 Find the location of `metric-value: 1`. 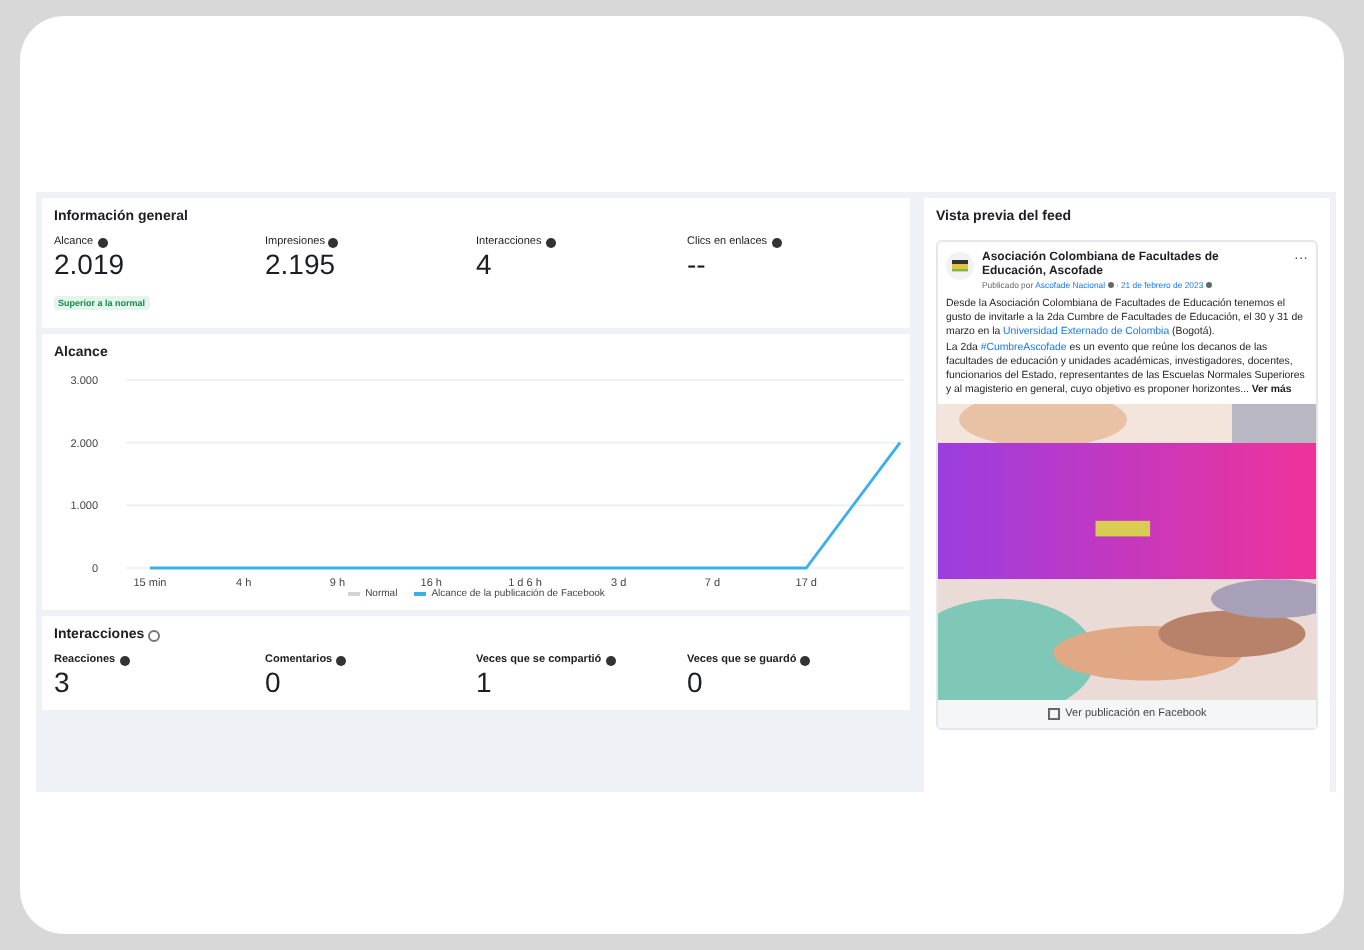

metric-value: 1 is located at coordinates (485, 682).